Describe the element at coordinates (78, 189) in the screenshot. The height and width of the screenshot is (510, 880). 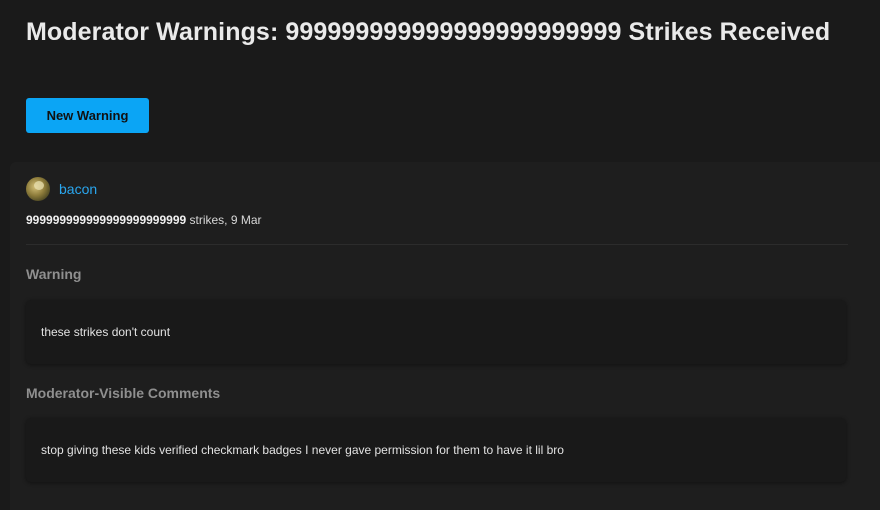
I see `username-link: bacon` at that location.